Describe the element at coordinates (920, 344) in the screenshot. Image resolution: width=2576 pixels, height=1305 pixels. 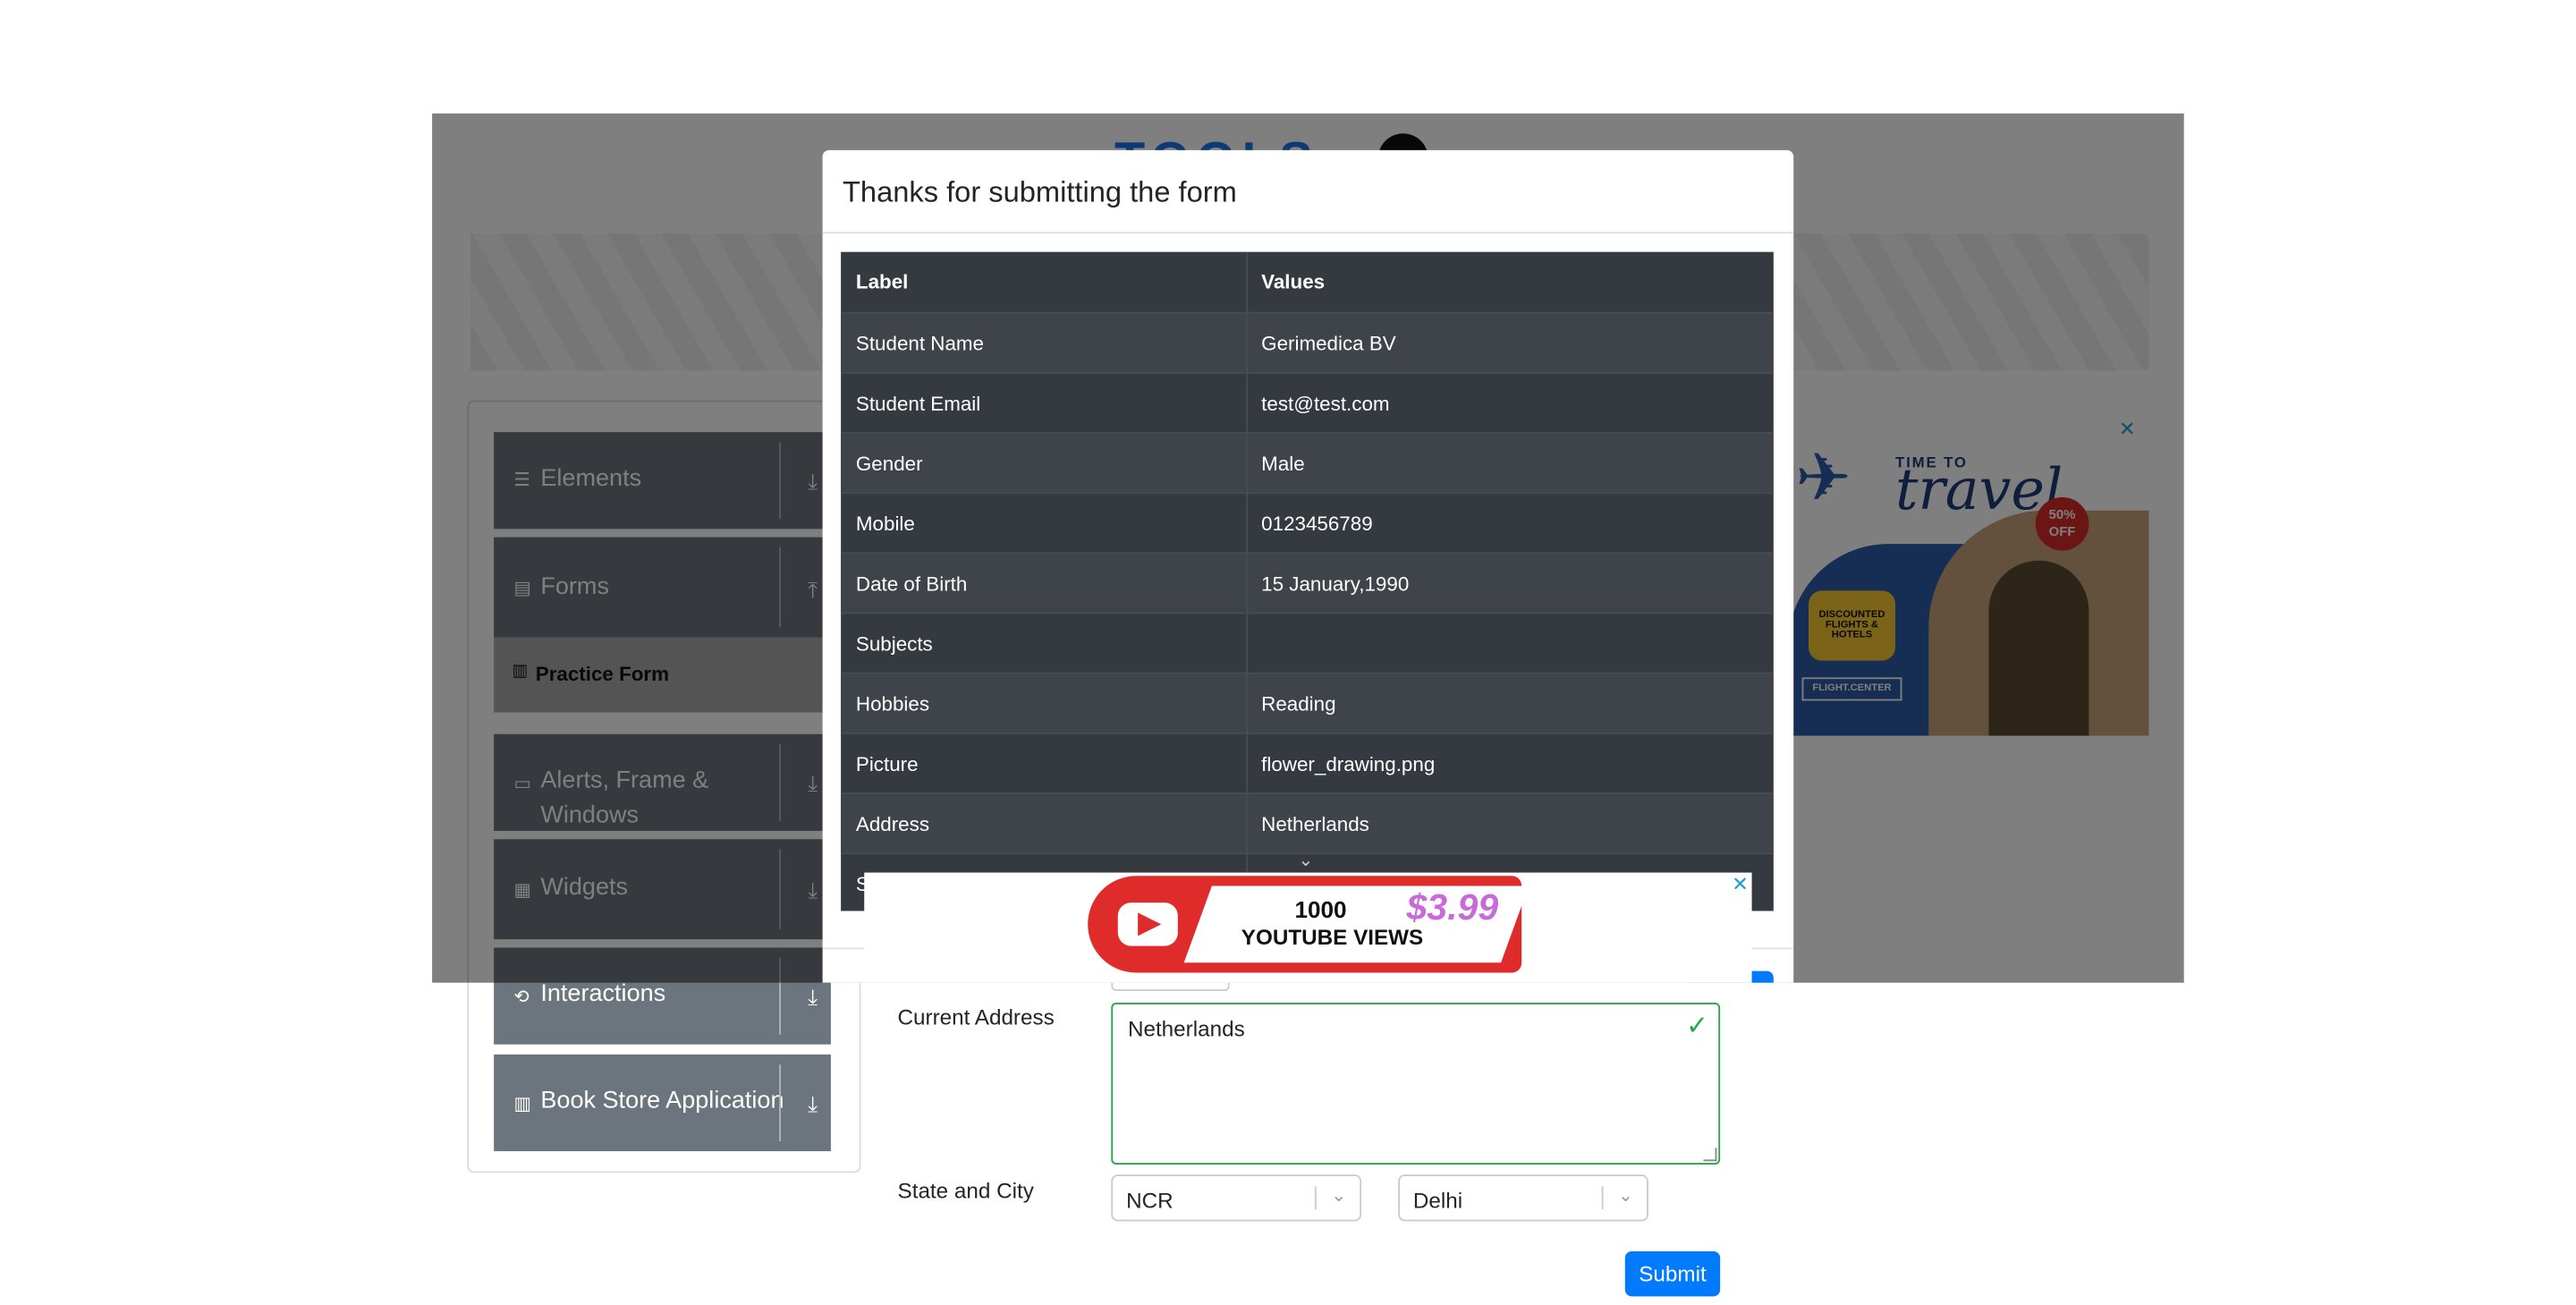
I see `row-label: Student Name` at that location.